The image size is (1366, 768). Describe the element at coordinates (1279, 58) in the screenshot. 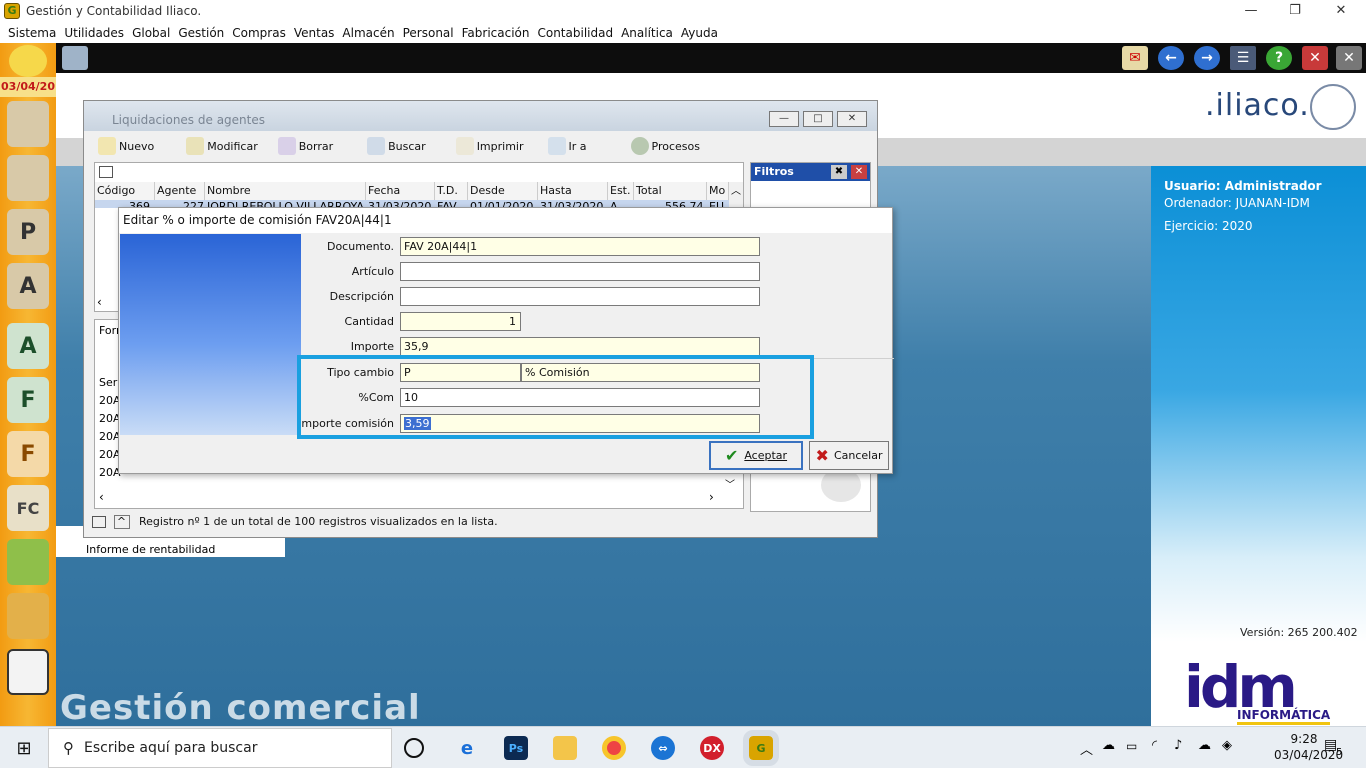

I see `help-icon: ?` at that location.